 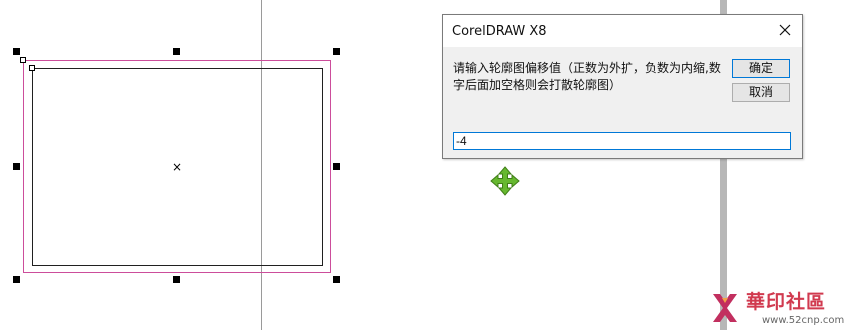 What do you see at coordinates (622, 31) in the screenshot?
I see `dialog-titlebar: CorelDRAW X8` at bounding box center [622, 31].